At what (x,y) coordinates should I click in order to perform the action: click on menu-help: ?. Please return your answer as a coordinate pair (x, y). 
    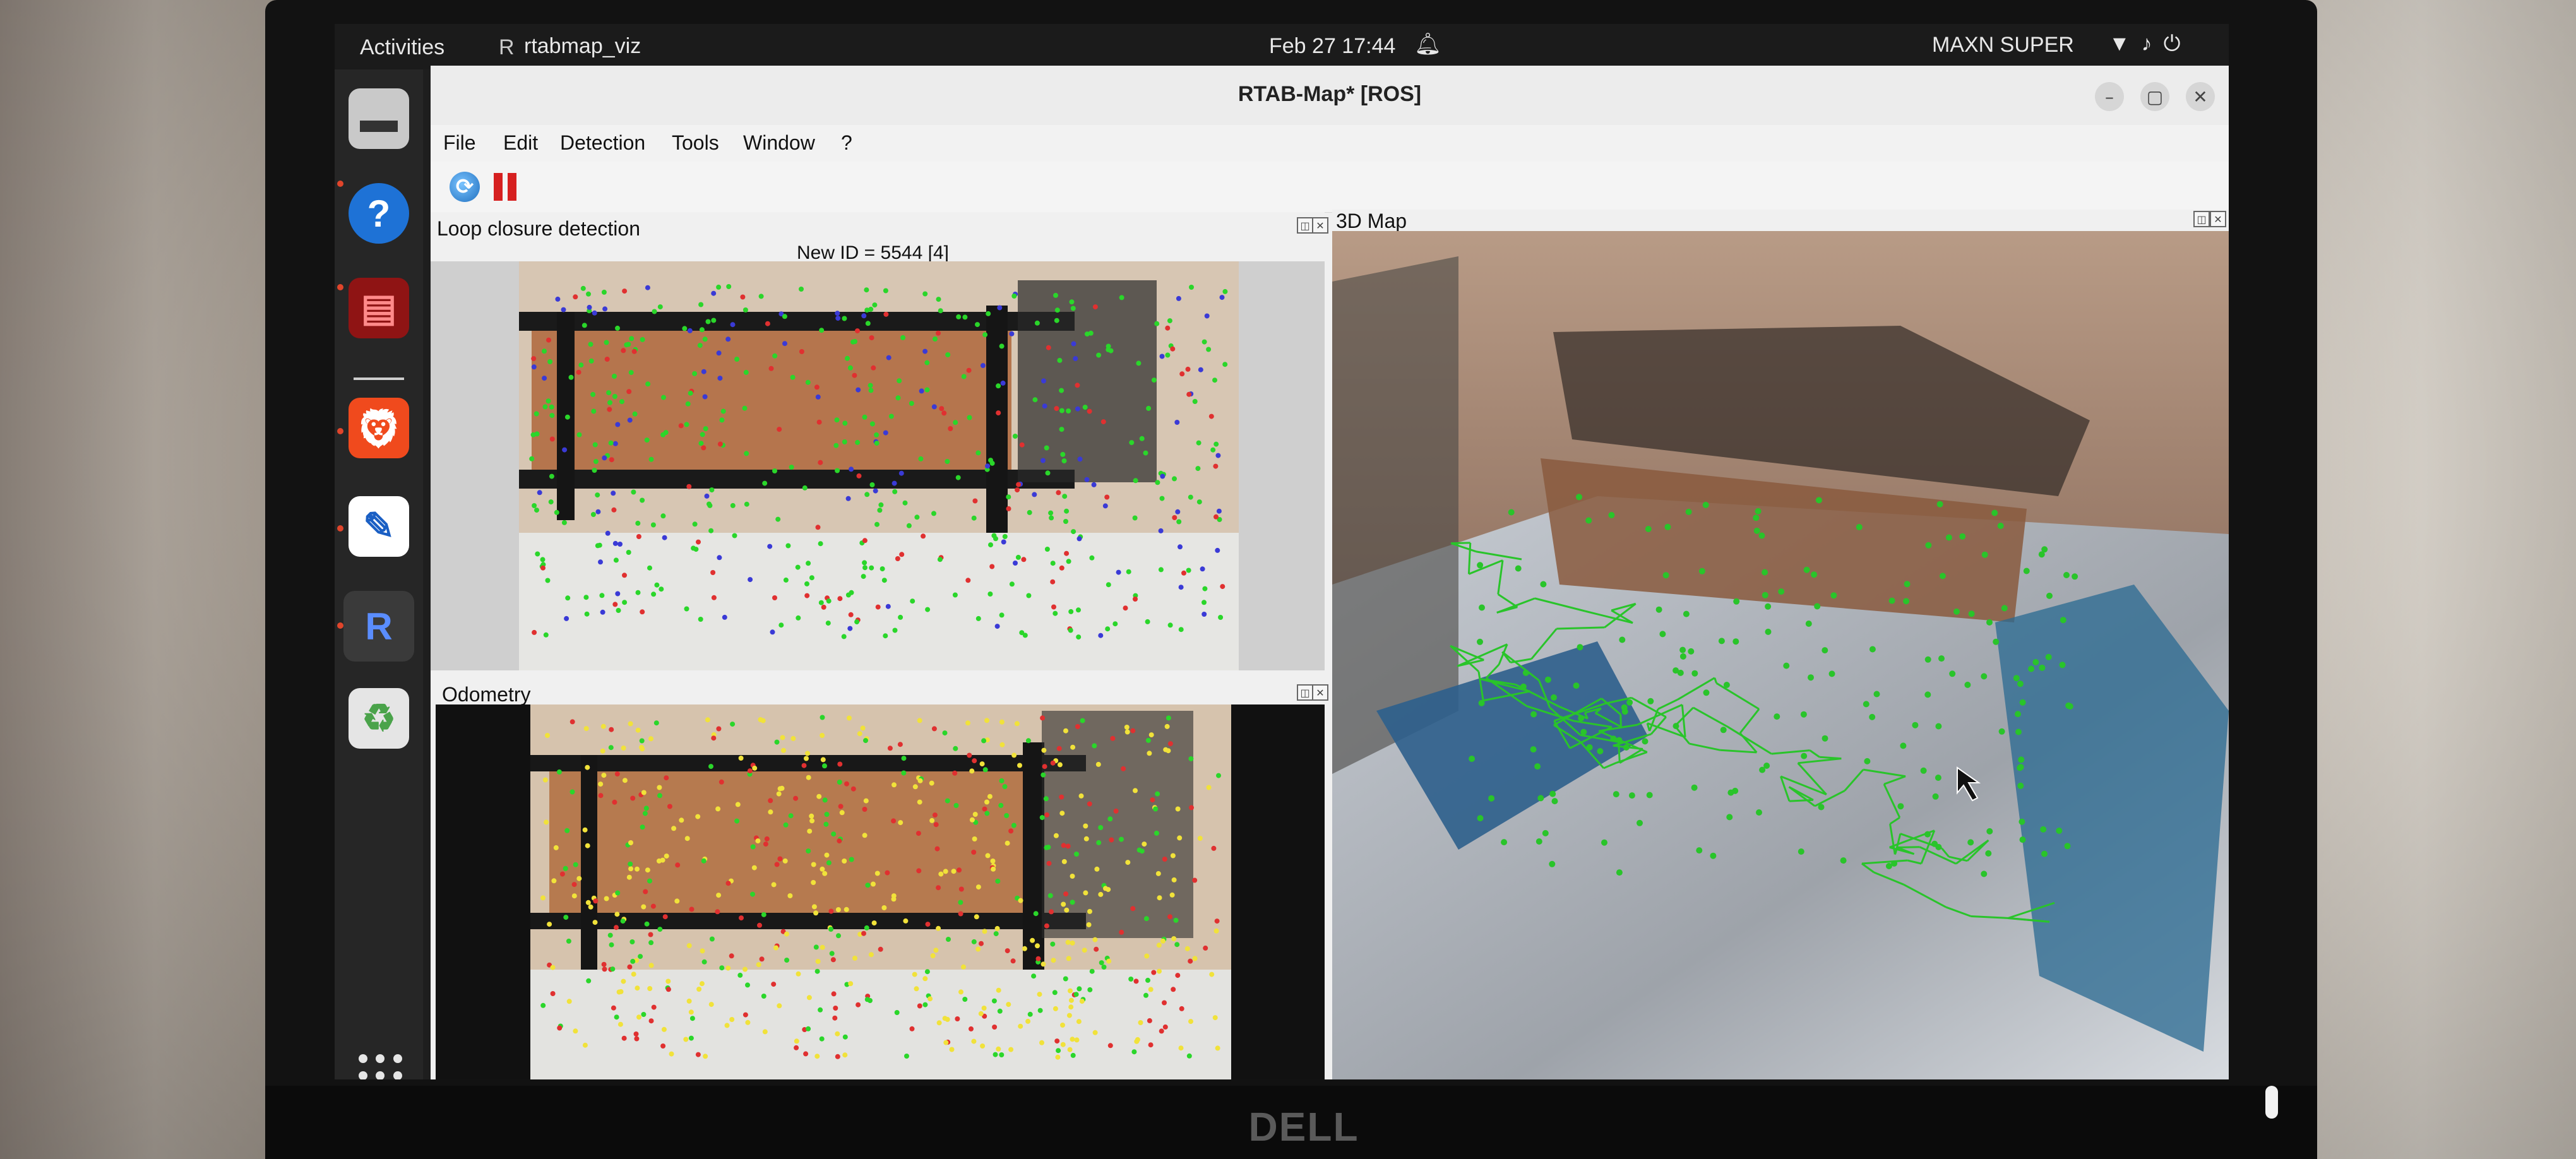
    Looking at the image, I should click on (846, 143).